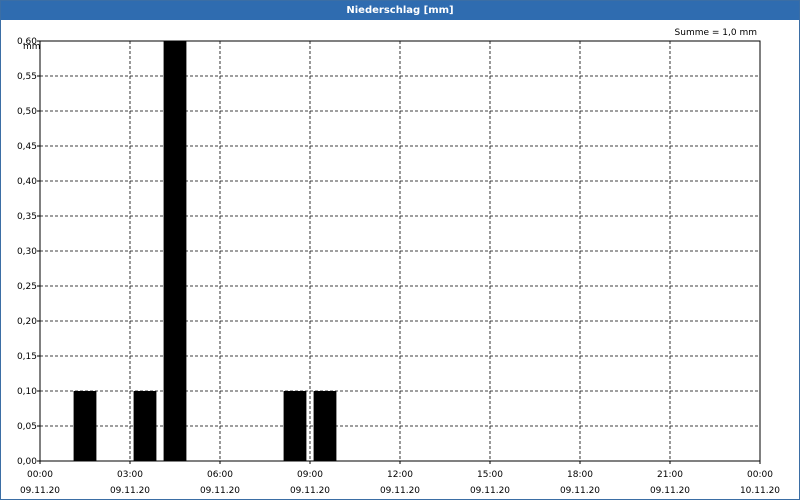 The width and height of the screenshot is (800, 500). Describe the element at coordinates (670, 475) in the screenshot. I see `x-tick-time: 21:00` at that location.